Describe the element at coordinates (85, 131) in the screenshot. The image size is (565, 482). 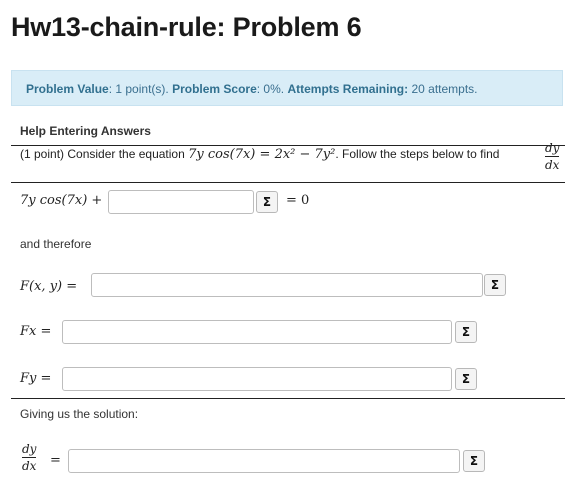
I see `help-entering-answers-link: Help Entering Answers` at that location.